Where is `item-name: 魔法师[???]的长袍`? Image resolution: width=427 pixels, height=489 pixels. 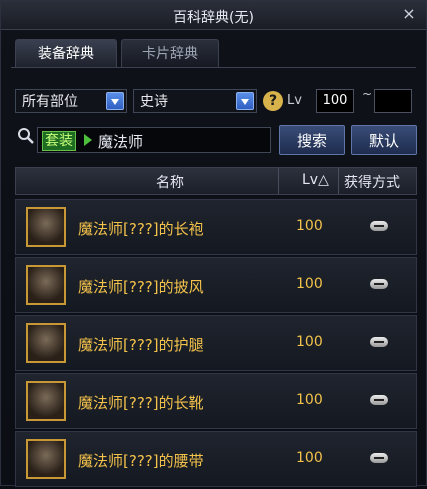
item-name: 魔法师[???]的长袍 is located at coordinates (141, 229).